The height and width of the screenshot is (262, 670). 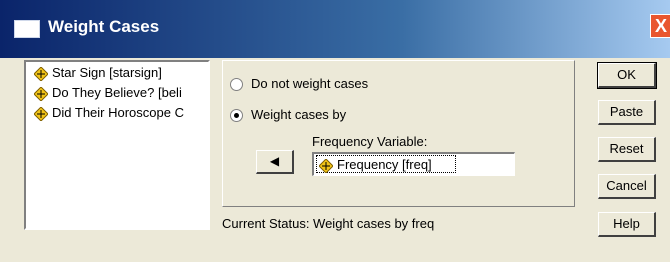 I want to click on ok-button: OK, so click(x=627, y=75).